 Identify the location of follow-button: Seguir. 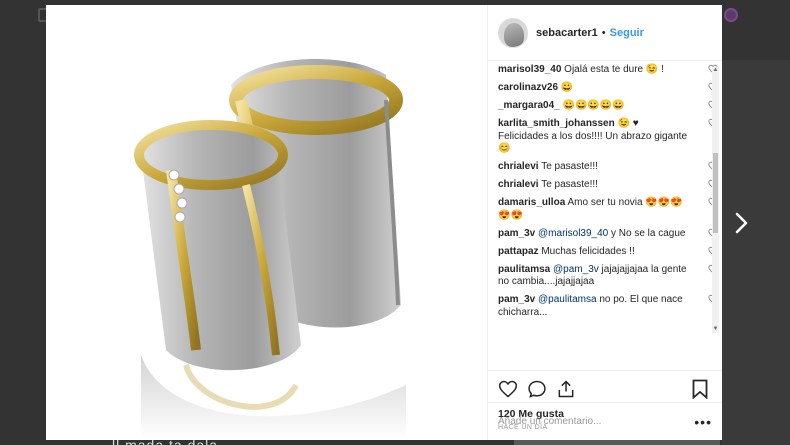
(627, 33).